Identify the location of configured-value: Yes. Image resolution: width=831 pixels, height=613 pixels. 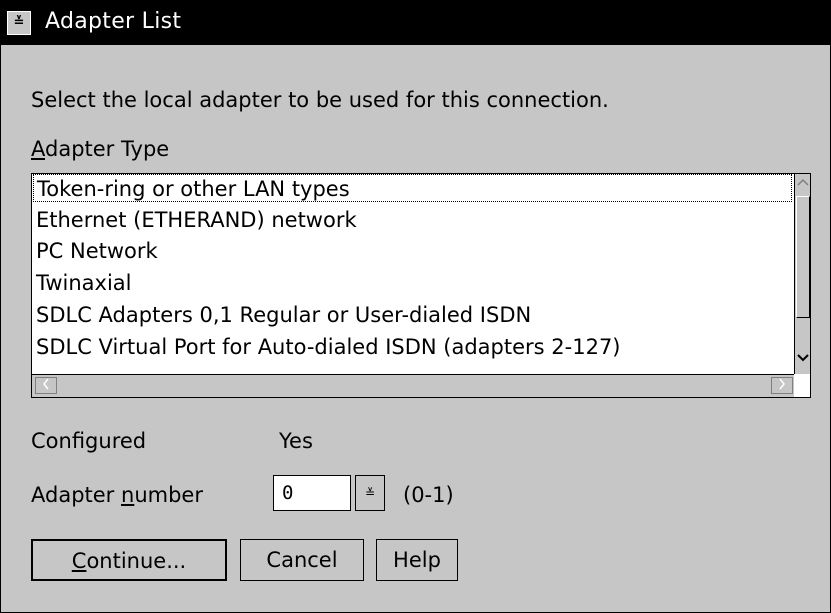
(296, 441).